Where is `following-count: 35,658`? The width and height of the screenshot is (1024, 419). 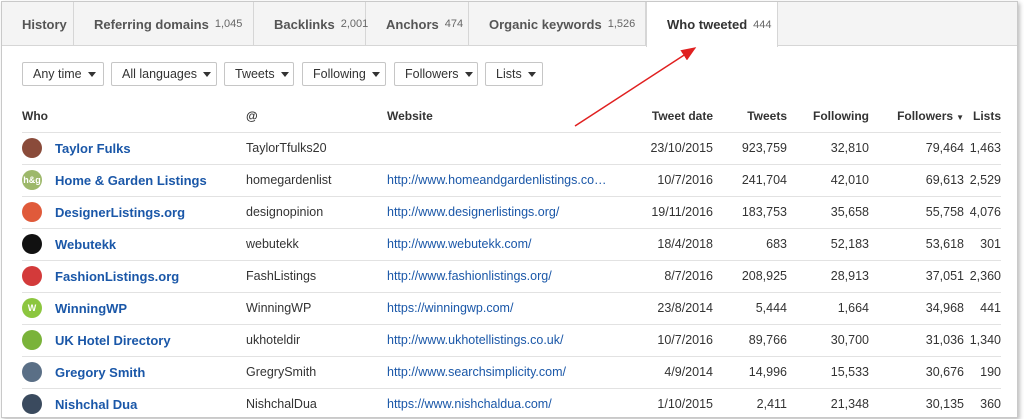
following-count: 35,658 is located at coordinates (828, 212).